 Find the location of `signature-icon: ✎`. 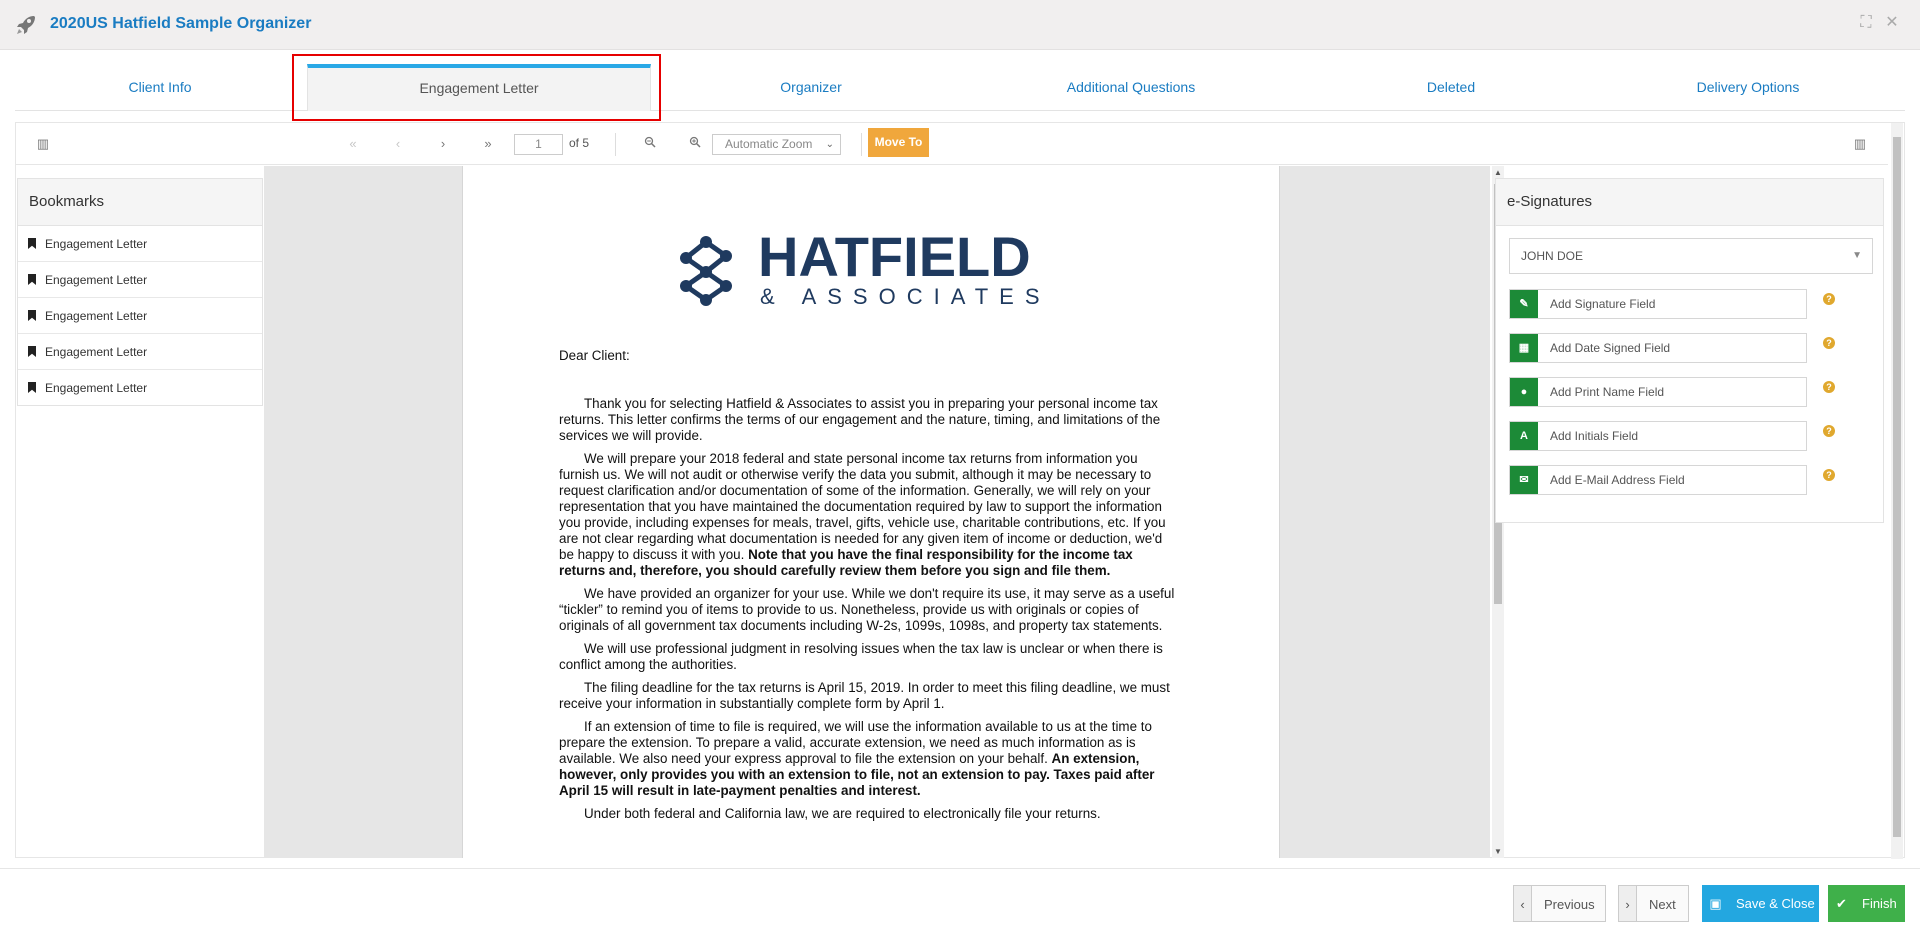

signature-icon: ✎ is located at coordinates (1524, 304).